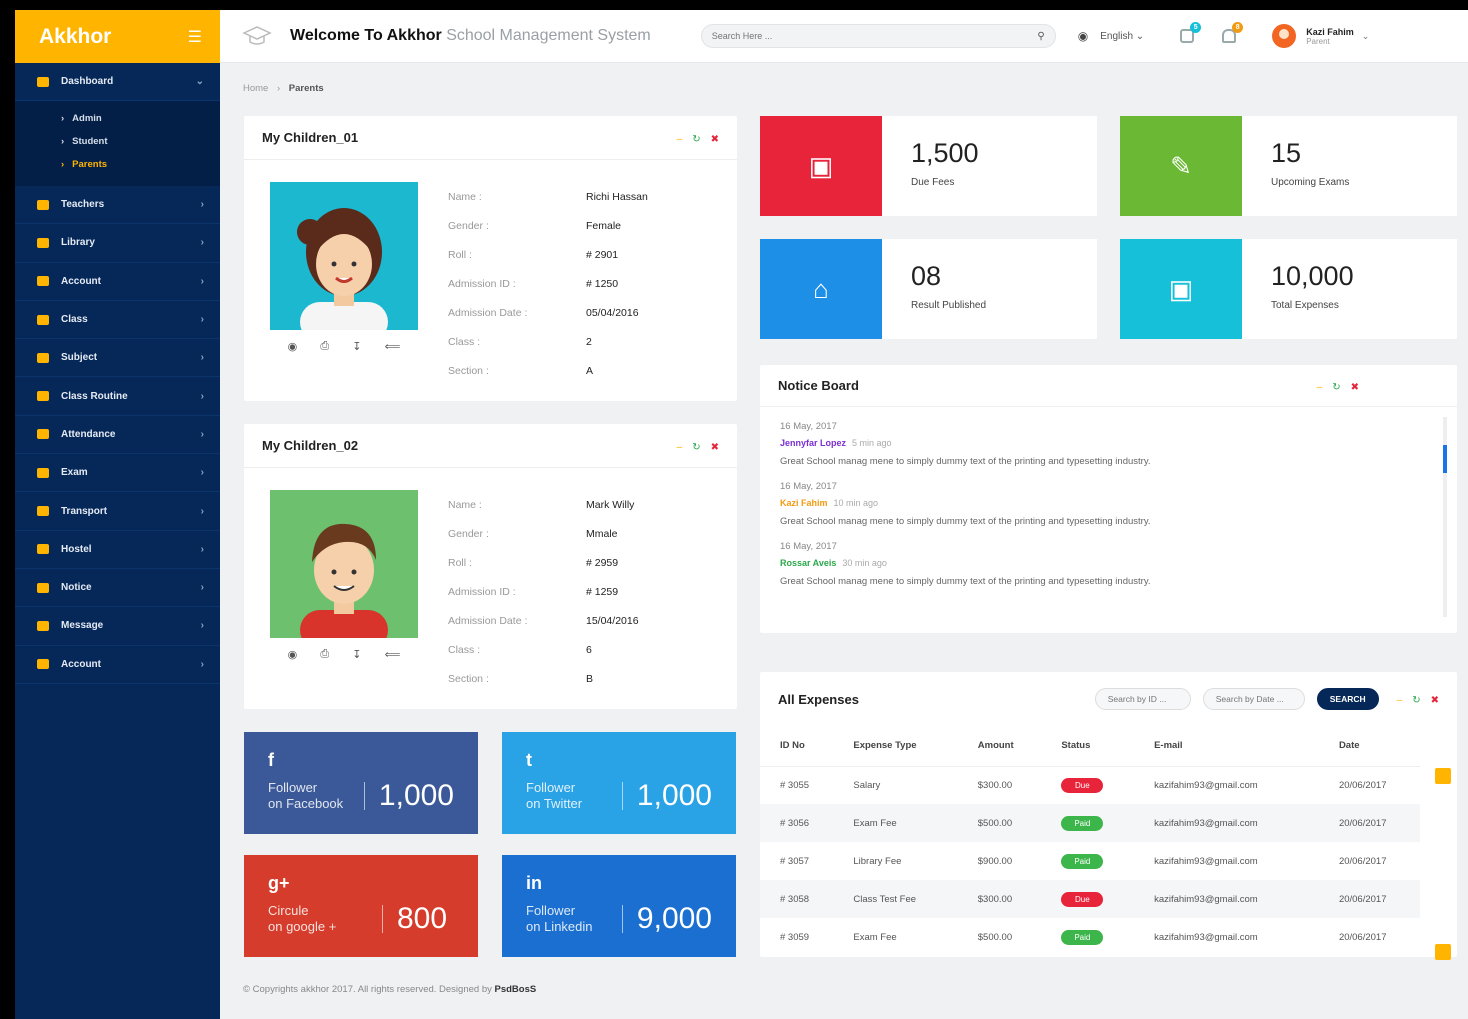  Describe the element at coordinates (255, 88) in the screenshot. I see `breadcrumb-home: Home` at that location.